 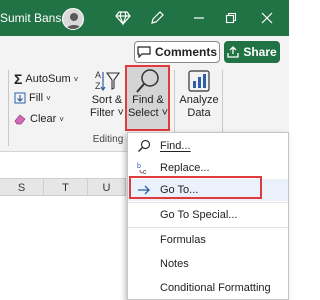 What do you see at coordinates (174, 264) in the screenshot?
I see `menu-item-label: Notes` at bounding box center [174, 264].